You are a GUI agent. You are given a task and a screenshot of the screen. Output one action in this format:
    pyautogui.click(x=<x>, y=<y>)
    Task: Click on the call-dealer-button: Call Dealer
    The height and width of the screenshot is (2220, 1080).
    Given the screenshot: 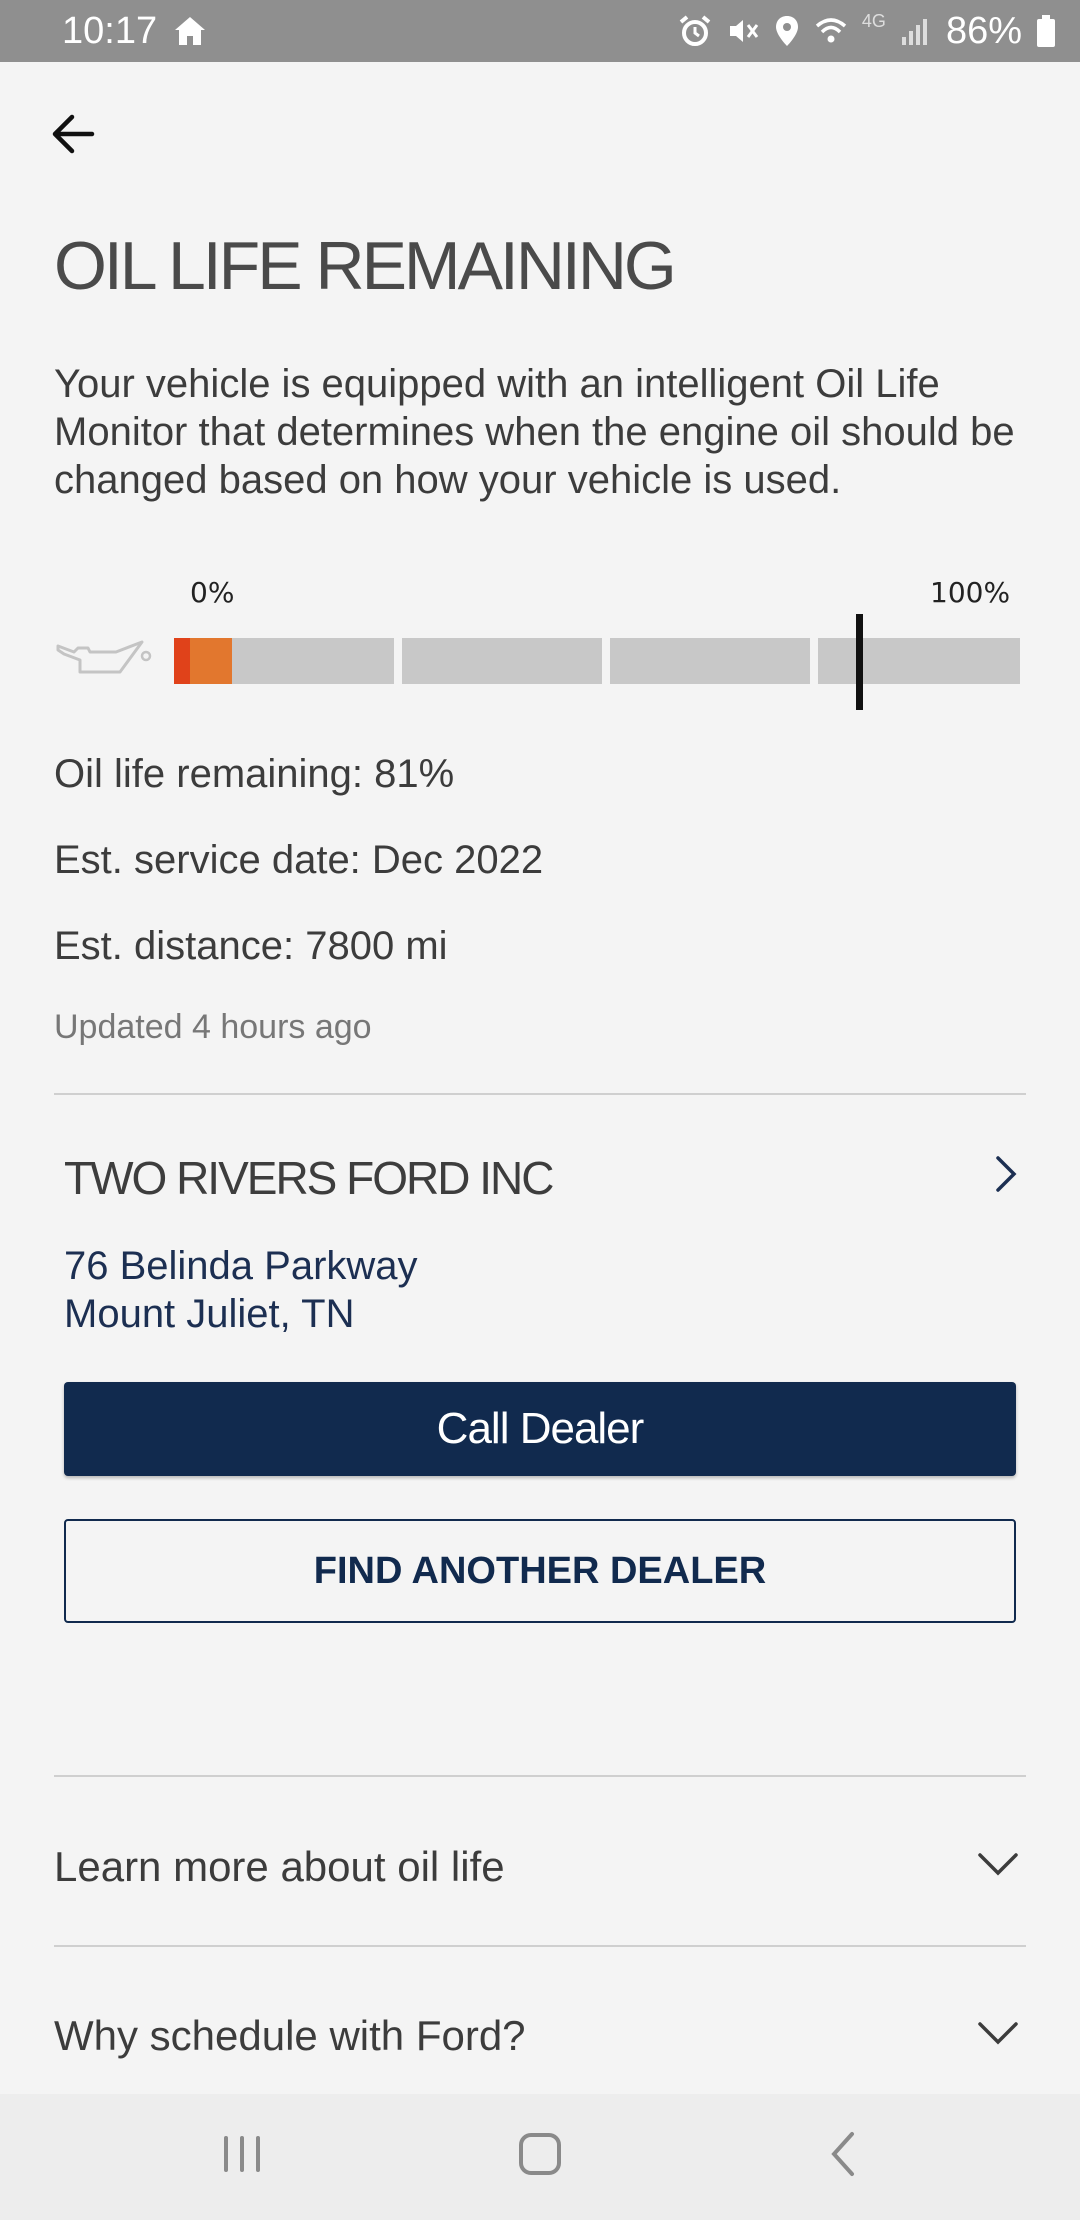 What is the action you would take?
    pyautogui.click(x=540, y=1429)
    